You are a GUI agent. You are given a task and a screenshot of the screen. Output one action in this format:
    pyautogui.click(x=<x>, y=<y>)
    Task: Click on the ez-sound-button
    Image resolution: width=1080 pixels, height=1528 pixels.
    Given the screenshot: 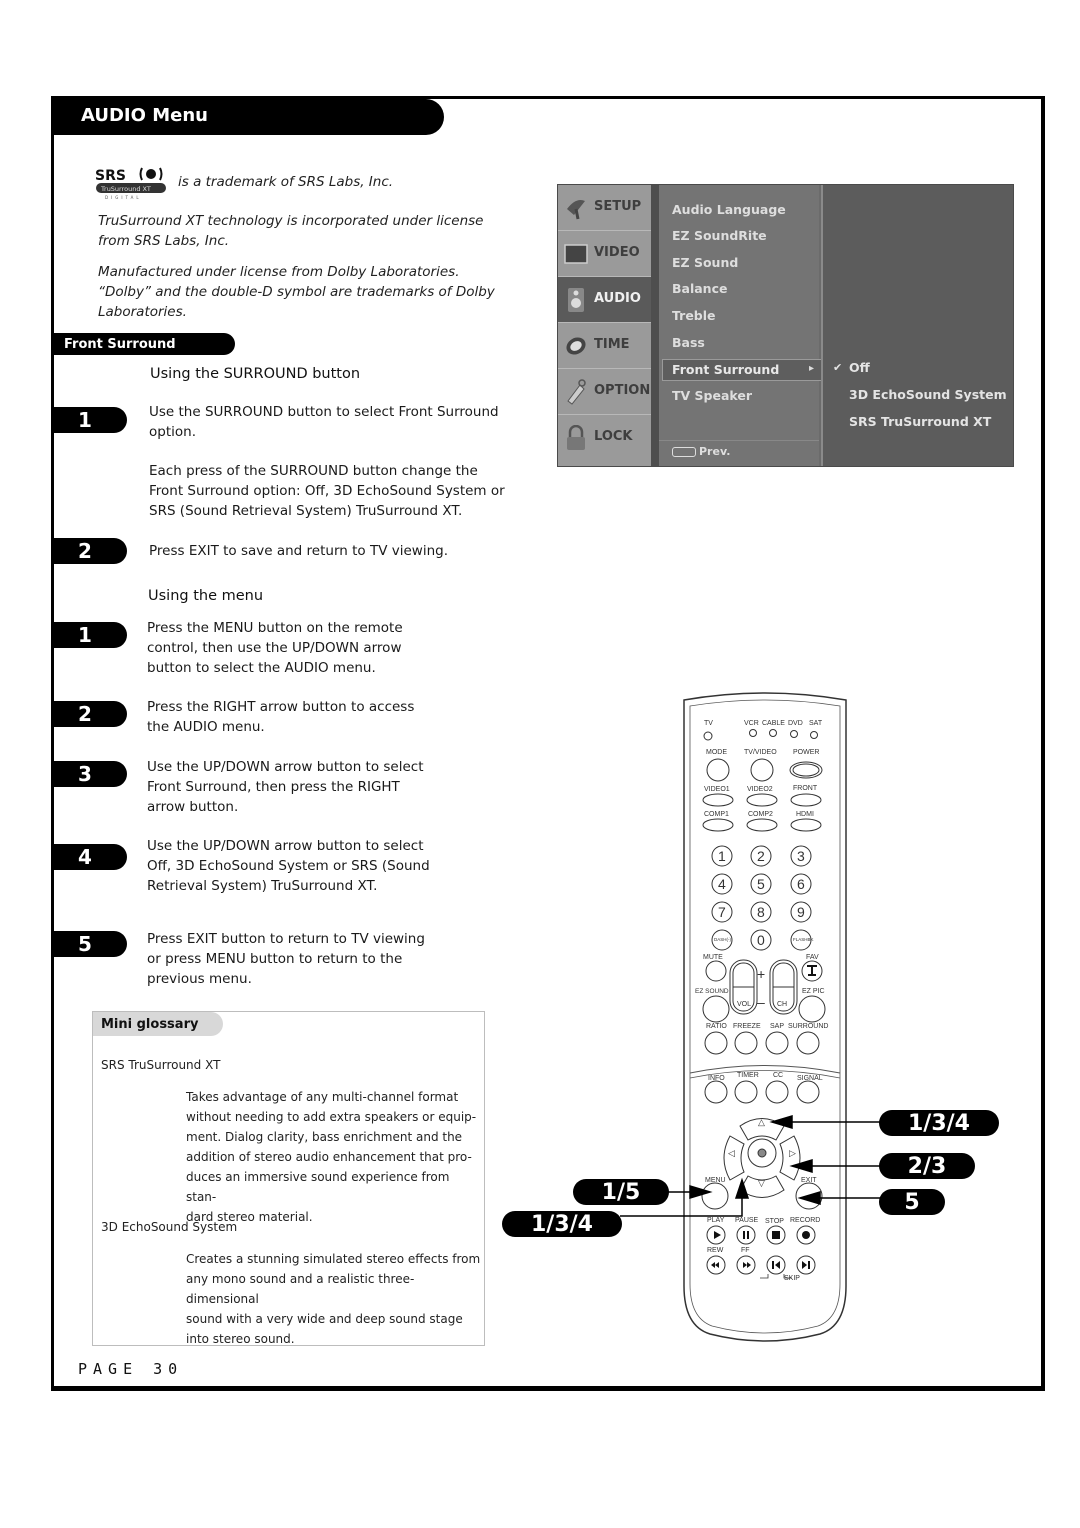 What is the action you would take?
    pyautogui.click(x=716, y=1009)
    